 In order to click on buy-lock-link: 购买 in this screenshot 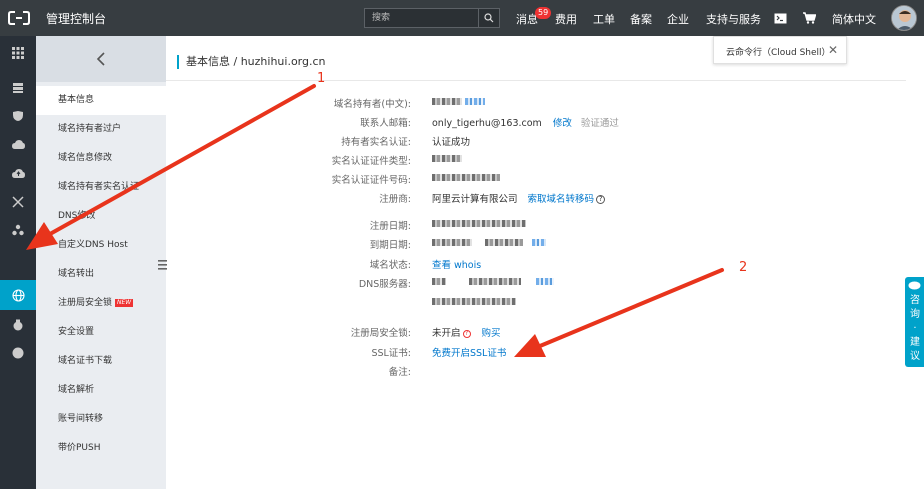, I will do `click(491, 333)`.